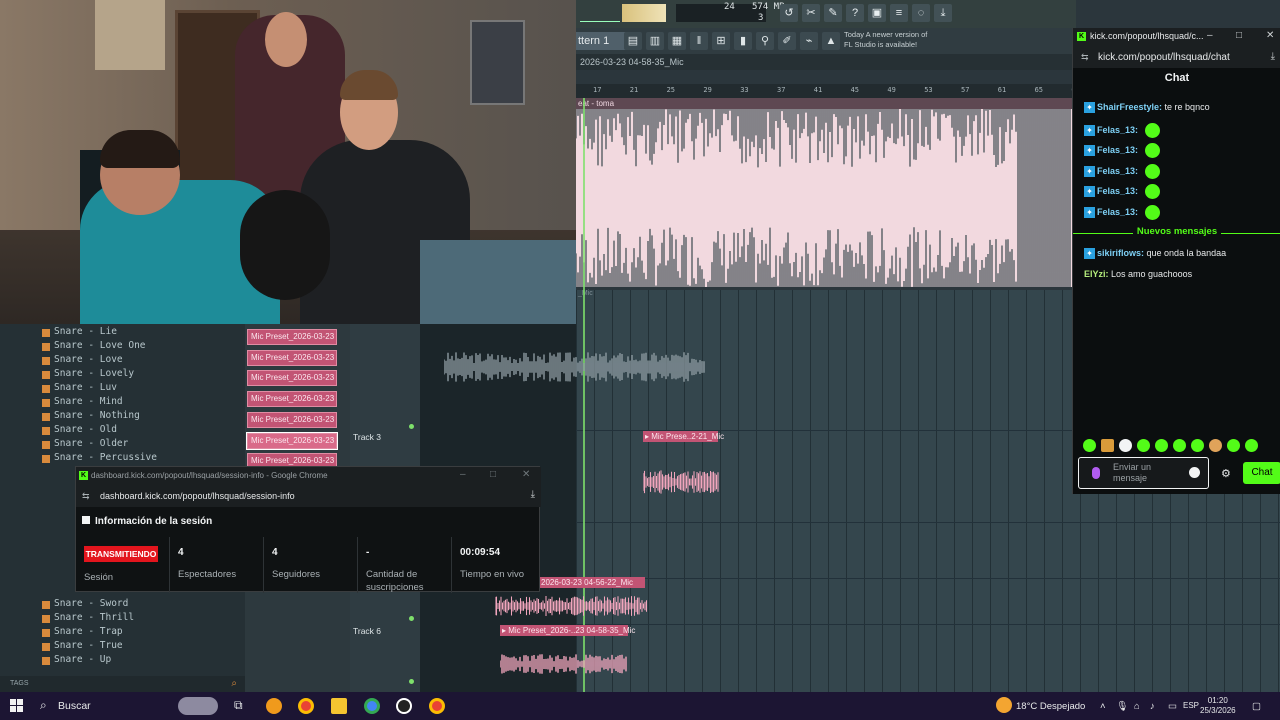 This screenshot has height=720, width=1280. Describe the element at coordinates (721, 41) in the screenshot. I see `browser-icon: ⊞` at that location.